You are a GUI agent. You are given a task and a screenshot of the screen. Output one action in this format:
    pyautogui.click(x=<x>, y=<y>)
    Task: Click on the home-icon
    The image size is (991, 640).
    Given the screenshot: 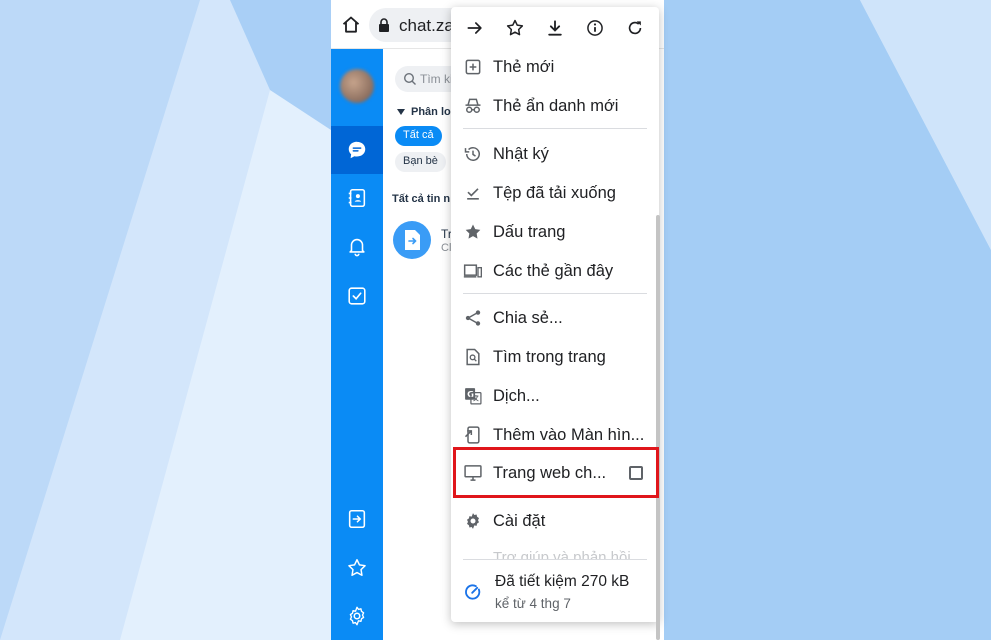 What is the action you would take?
    pyautogui.click(x=351, y=25)
    